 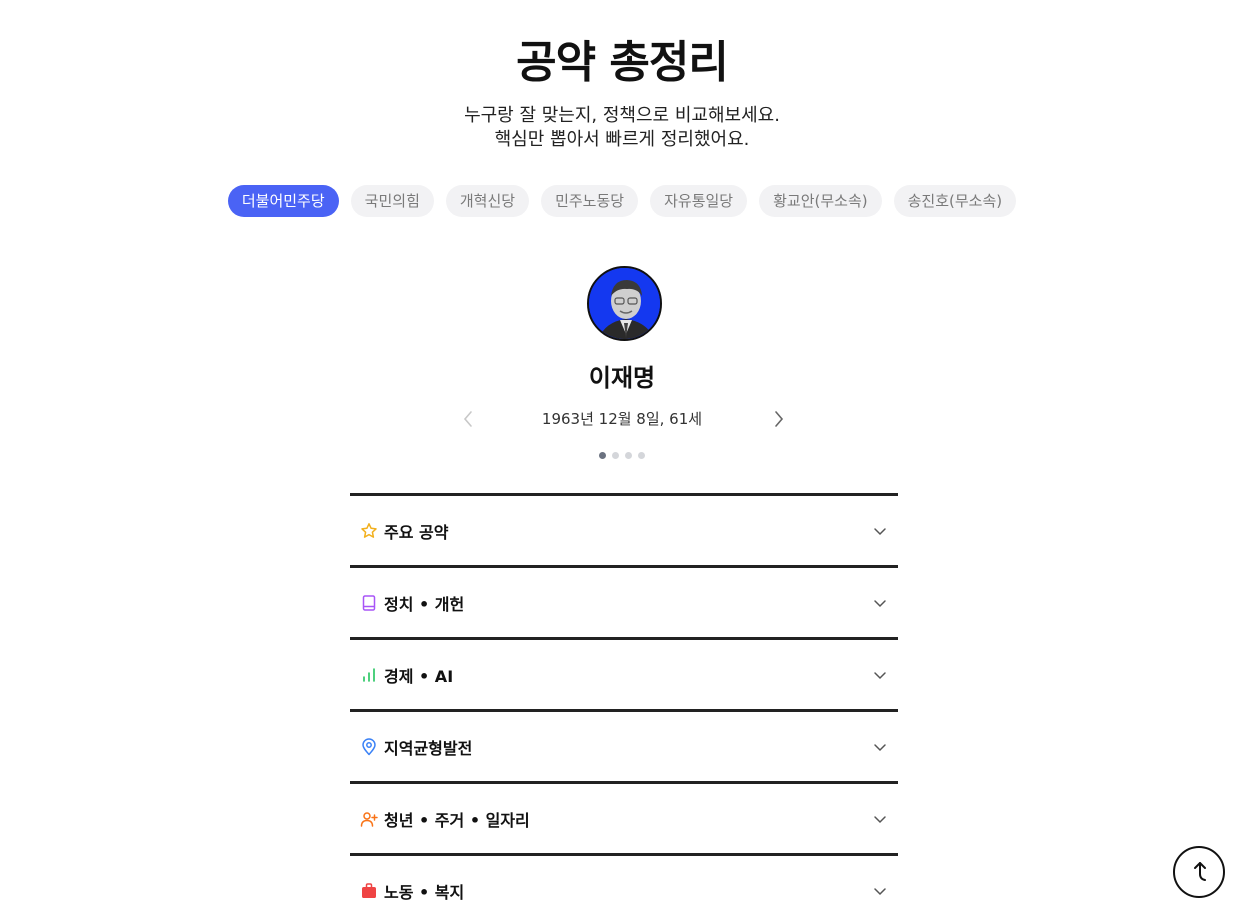 What do you see at coordinates (820, 201) in the screenshot?
I see `party-tab-hwang-independent: 황교안(무소속)` at bounding box center [820, 201].